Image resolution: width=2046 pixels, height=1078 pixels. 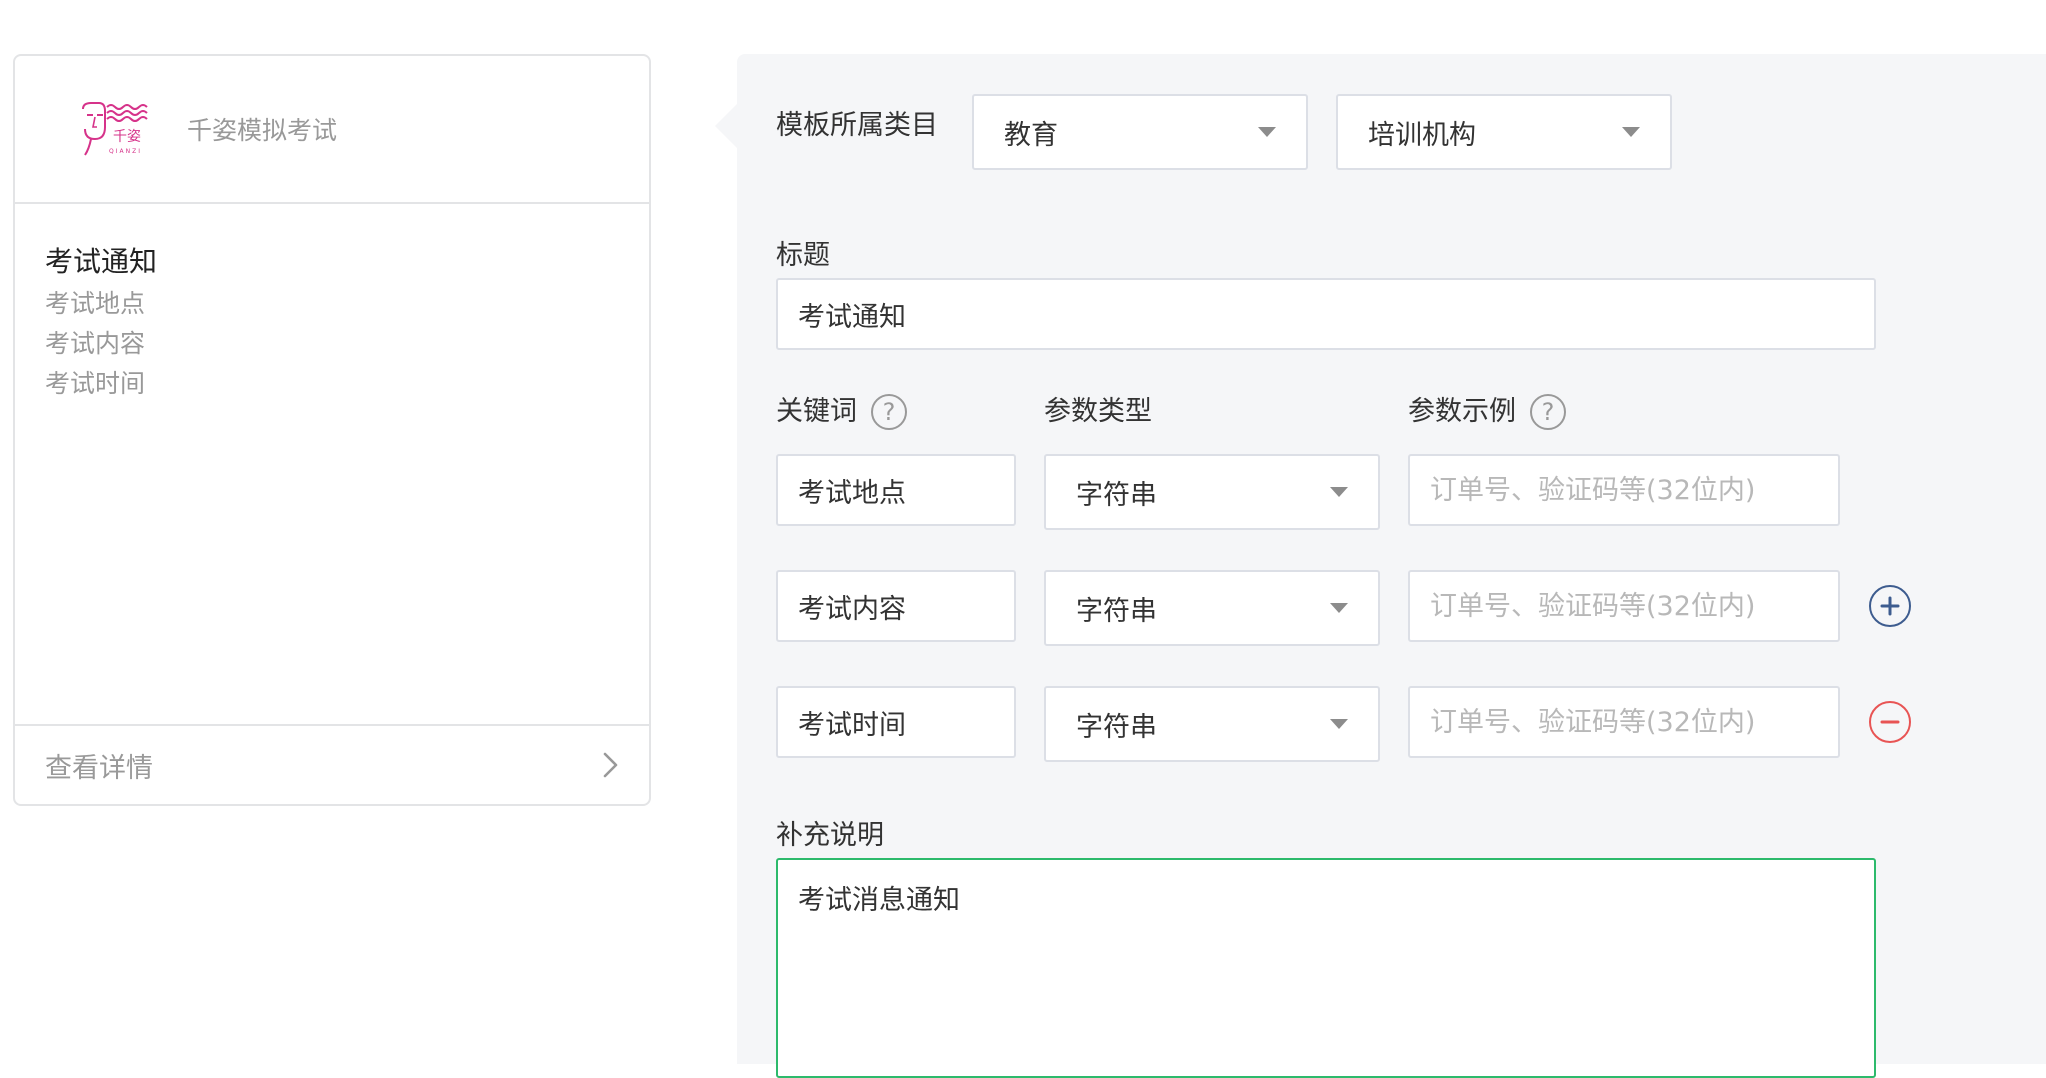 What do you see at coordinates (830, 835) in the screenshot?
I see `description-label: 补充说明` at bounding box center [830, 835].